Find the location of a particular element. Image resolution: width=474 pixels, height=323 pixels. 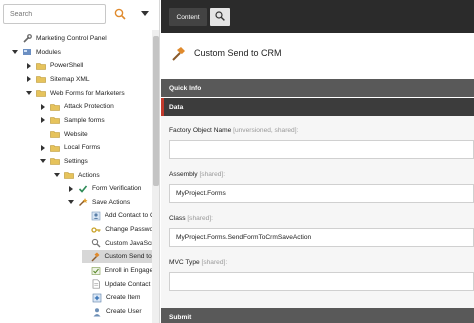

tree-item-custom-send-to-crm: Custom Send to CRM is located at coordinates (117, 257).